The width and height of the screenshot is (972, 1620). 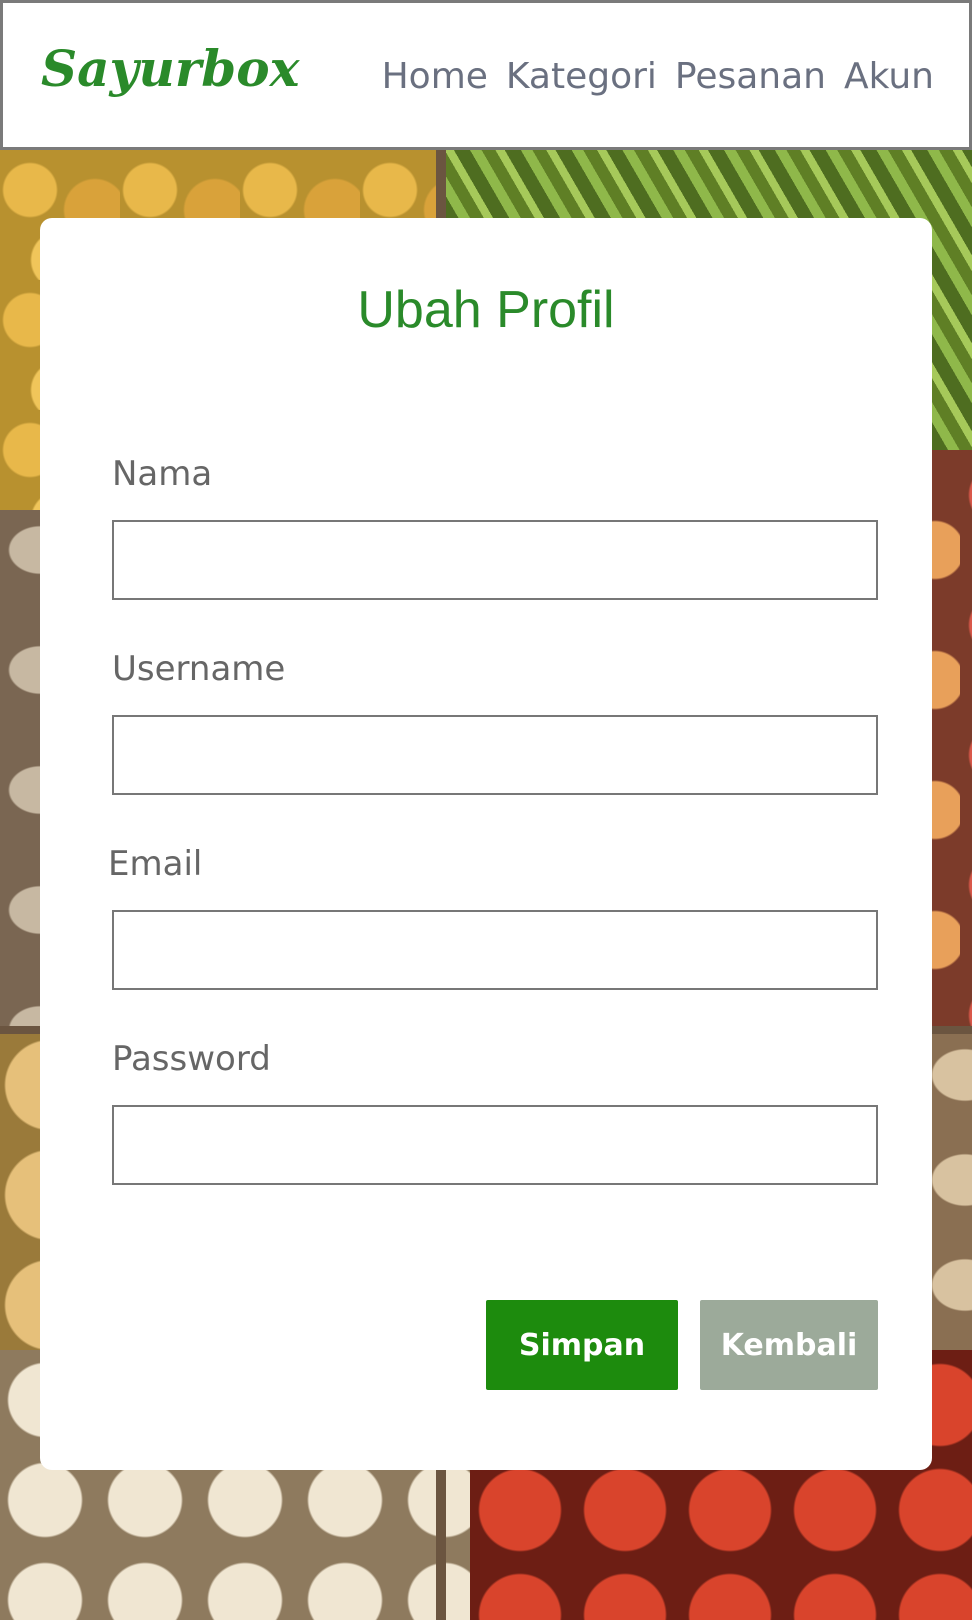 What do you see at coordinates (658, 76) in the screenshot?
I see `nav-links: Home Kategori Pesanan Akun` at bounding box center [658, 76].